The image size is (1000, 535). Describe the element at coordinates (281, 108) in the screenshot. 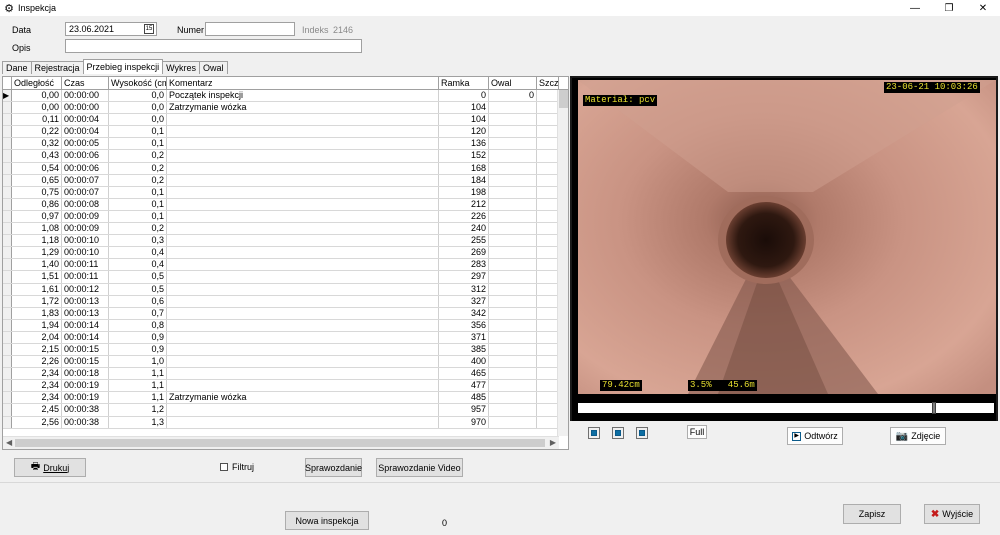

I see `table-row: 0,00 00:00:00 0,0 Zatrzymanie wózka 104` at that location.